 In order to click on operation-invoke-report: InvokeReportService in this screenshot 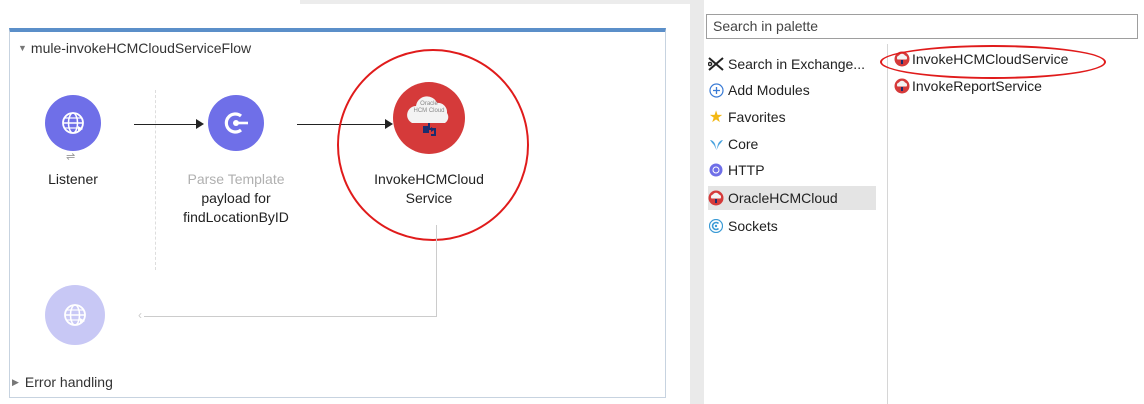, I will do `click(968, 86)`.